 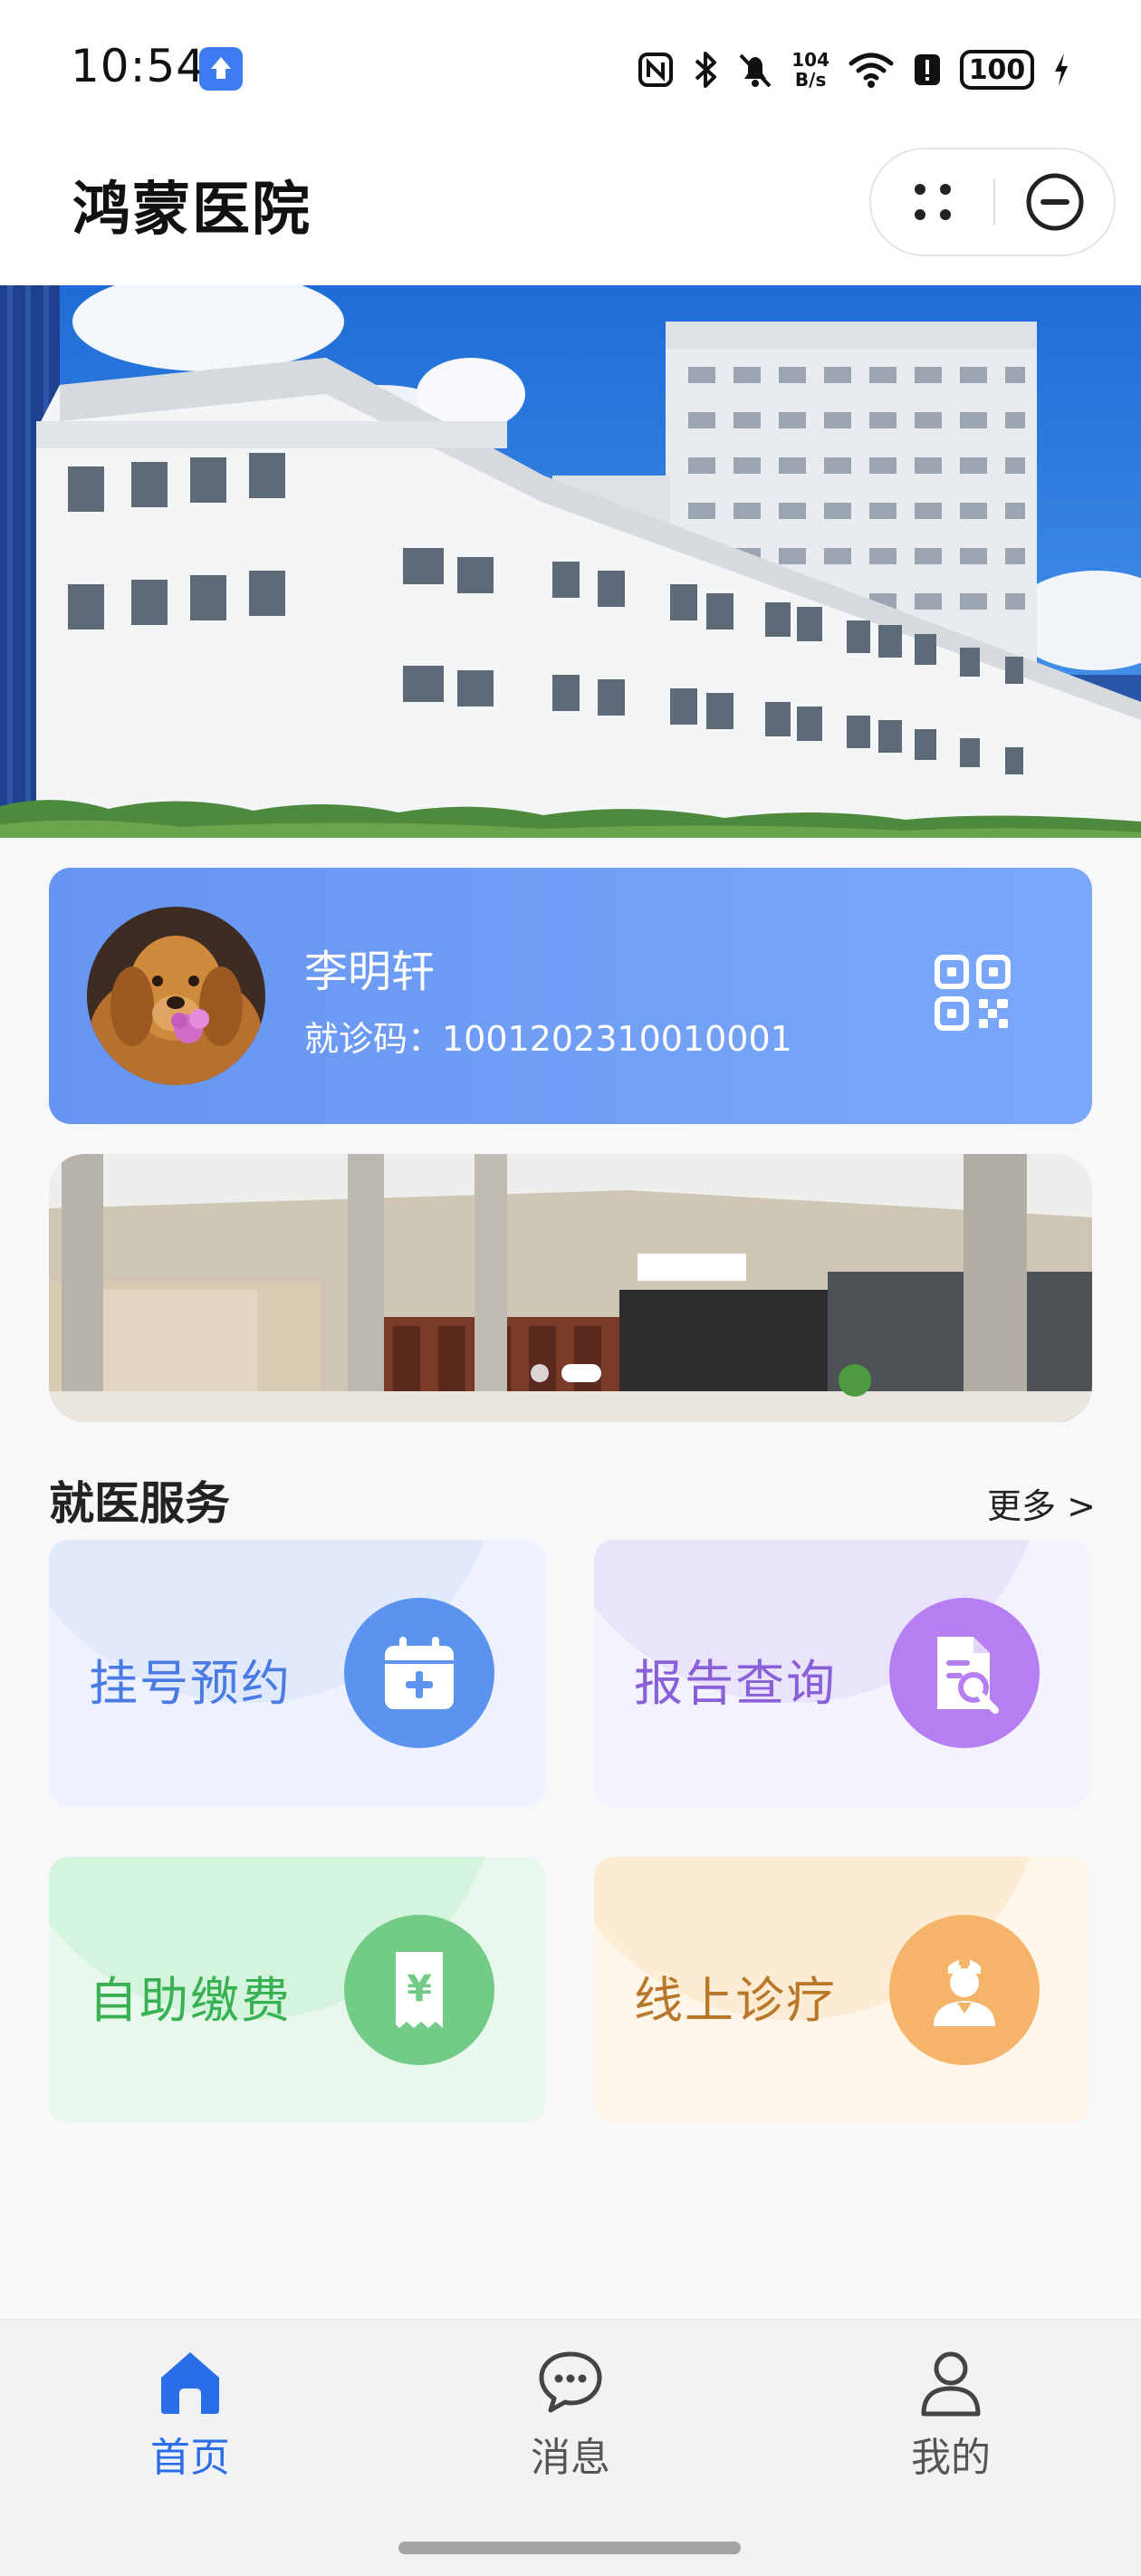 I want to click on charging-icon, so click(x=1061, y=69).